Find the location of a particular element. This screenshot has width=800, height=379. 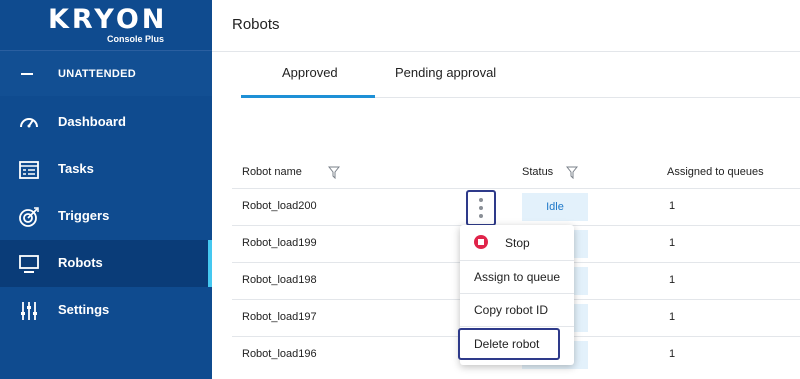

sidebar-item-label: Dashboard is located at coordinates (92, 121).